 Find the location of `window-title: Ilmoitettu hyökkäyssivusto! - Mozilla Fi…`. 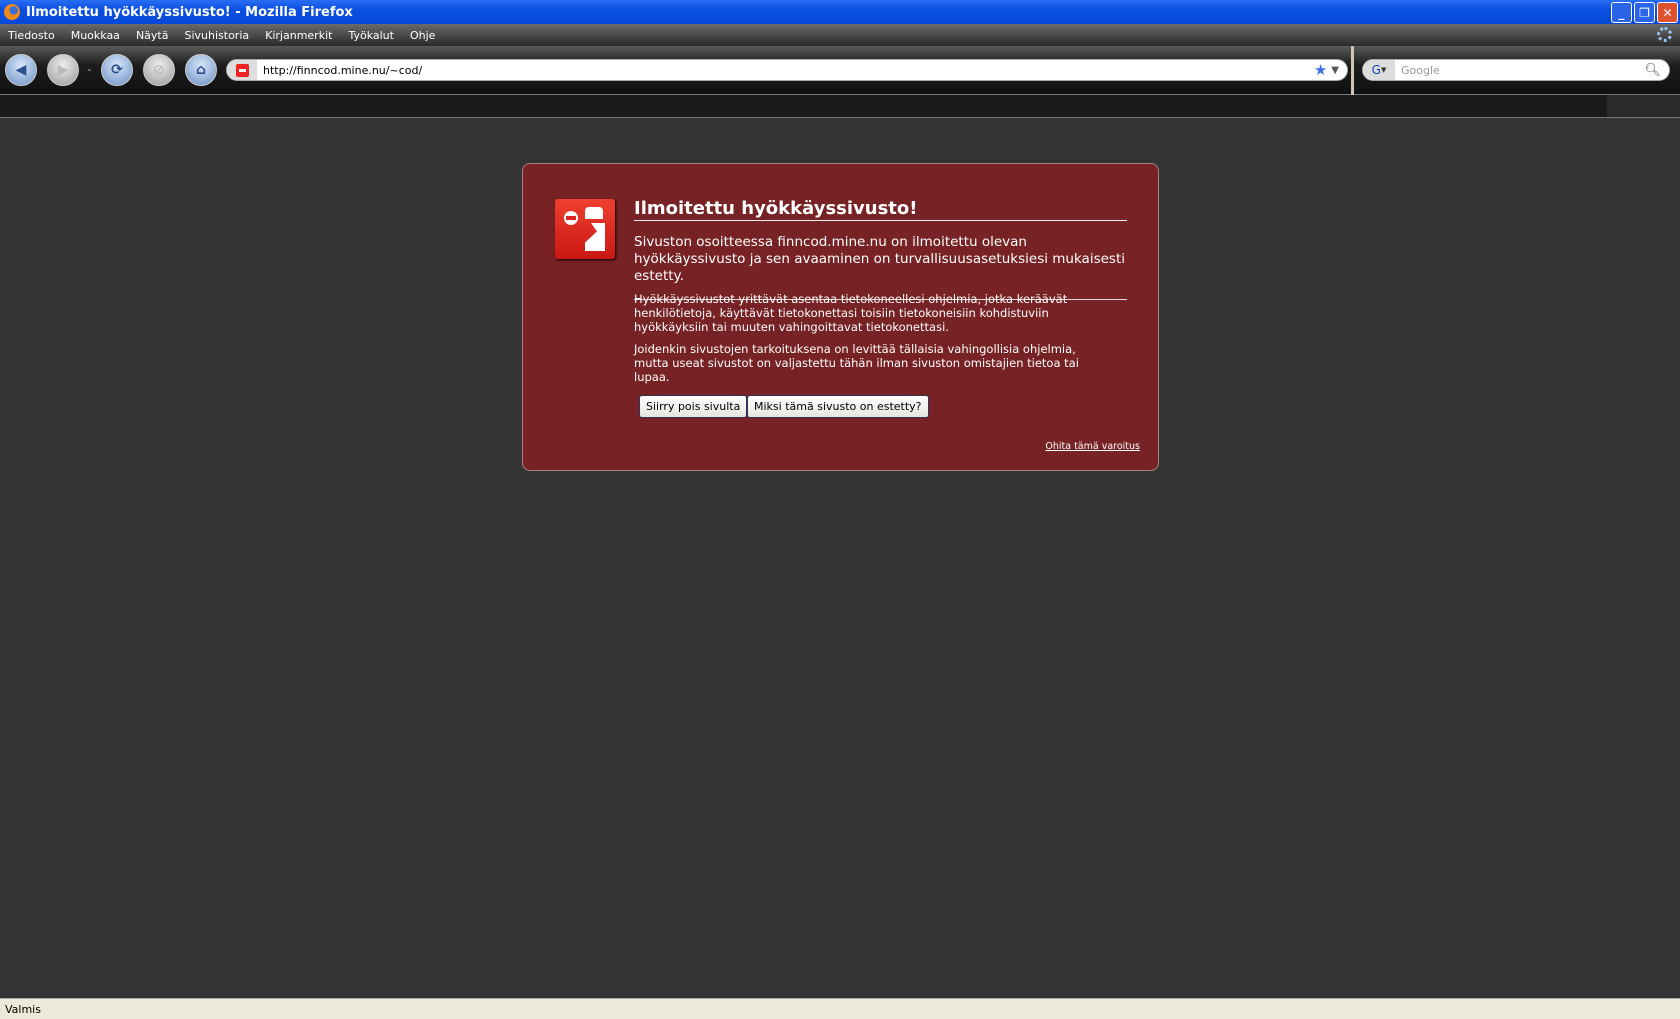

window-title: Ilmoitettu hyökkäyssivusto! - Mozilla Fi… is located at coordinates (189, 12).